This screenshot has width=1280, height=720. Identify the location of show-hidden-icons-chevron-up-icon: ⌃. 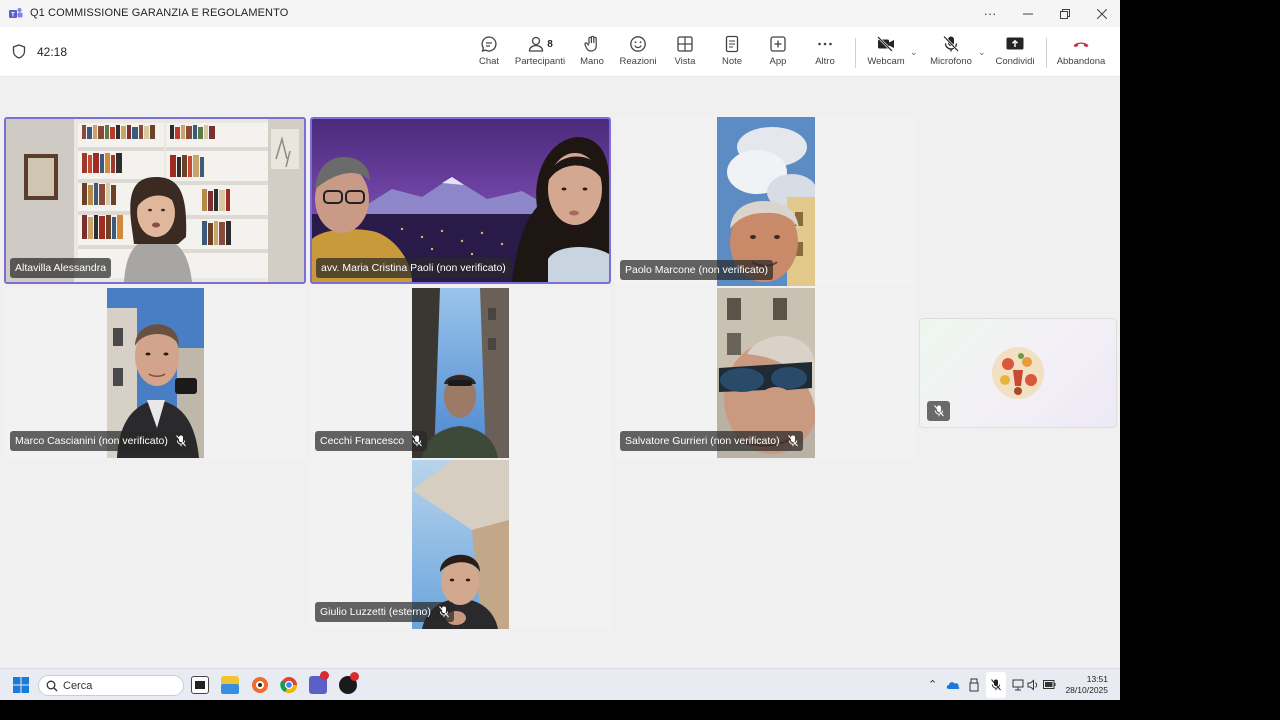
(932, 684).